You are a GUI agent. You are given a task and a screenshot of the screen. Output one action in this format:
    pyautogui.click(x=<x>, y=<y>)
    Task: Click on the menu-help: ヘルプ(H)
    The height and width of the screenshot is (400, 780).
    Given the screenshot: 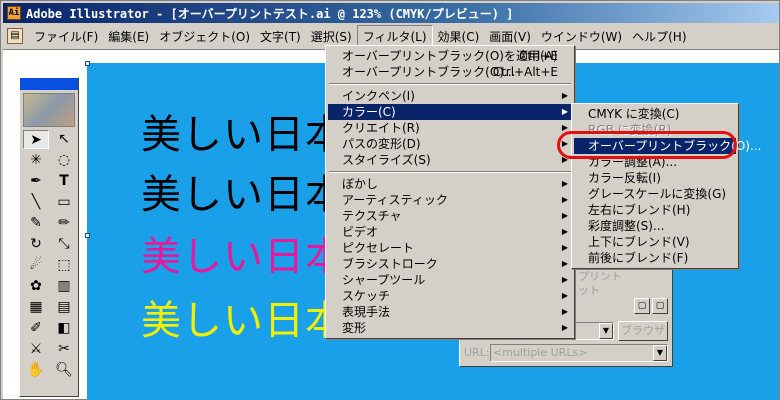 What is the action you would take?
    pyautogui.click(x=659, y=36)
    